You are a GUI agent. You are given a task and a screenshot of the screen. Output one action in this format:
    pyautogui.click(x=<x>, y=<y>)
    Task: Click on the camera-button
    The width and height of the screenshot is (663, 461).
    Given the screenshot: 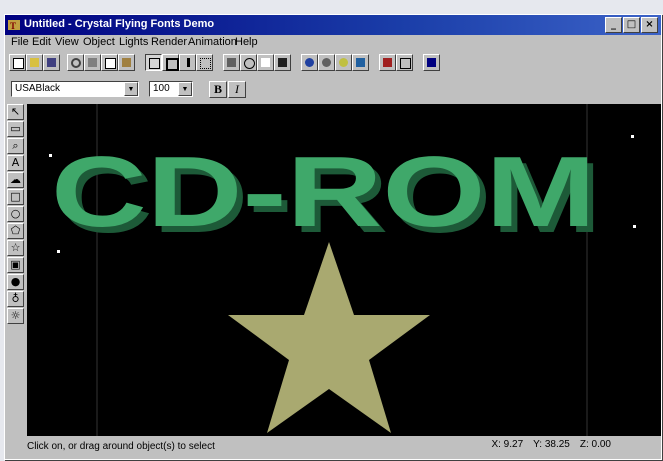 What is the action you would take?
    pyautogui.click(x=231, y=62)
    